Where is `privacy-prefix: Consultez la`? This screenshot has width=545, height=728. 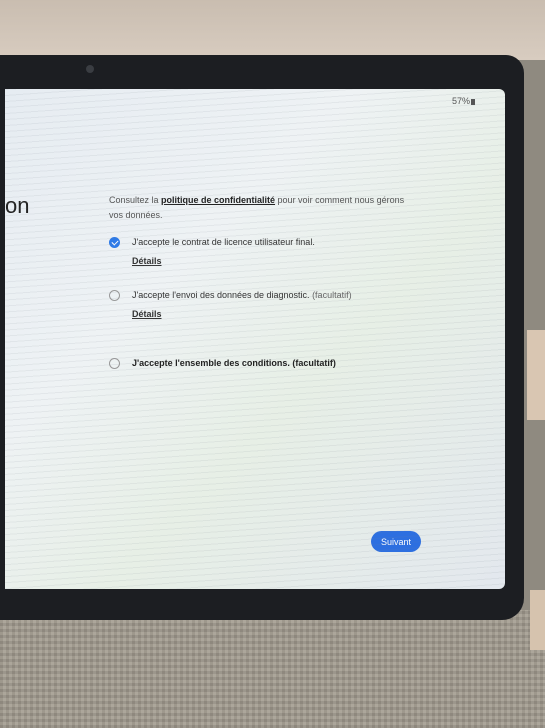 privacy-prefix: Consultez la is located at coordinates (135, 200).